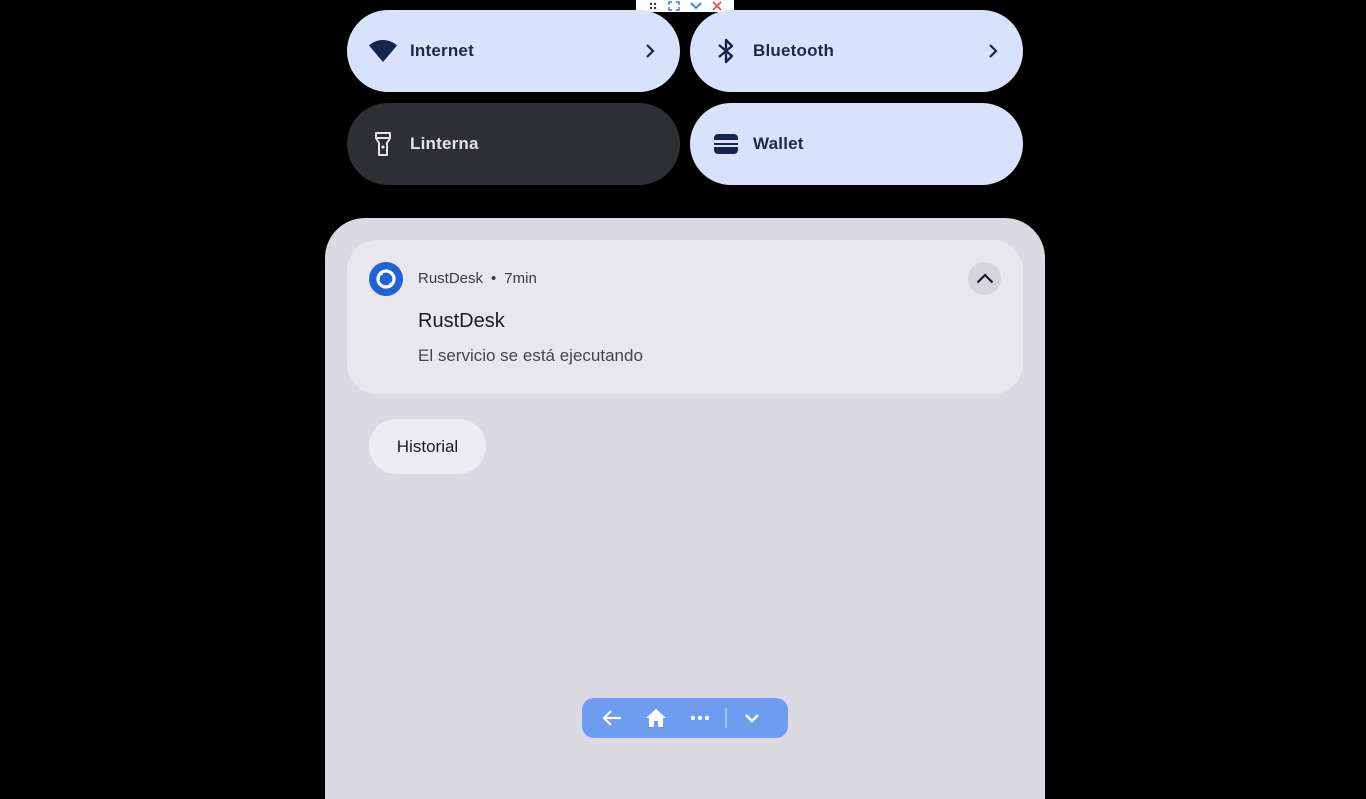 The image size is (1366, 799). Describe the element at coordinates (386, 279) in the screenshot. I see `rustdesk-app-icon` at that location.